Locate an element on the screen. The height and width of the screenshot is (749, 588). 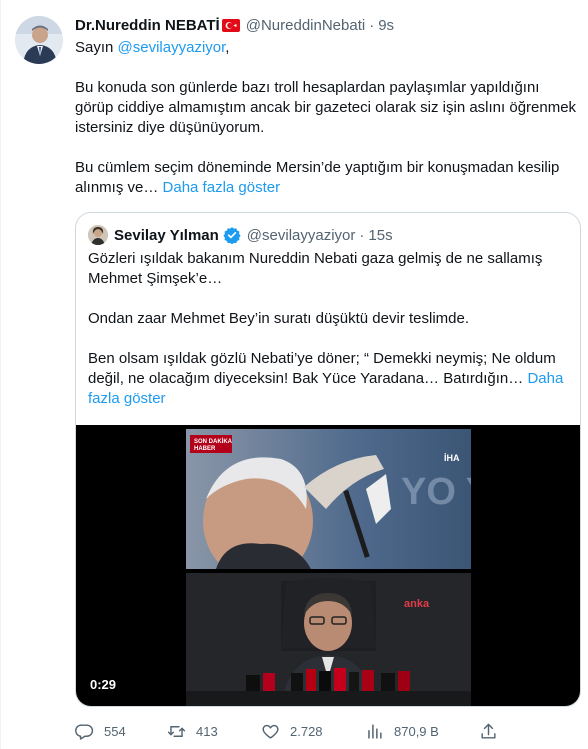
flag-icon is located at coordinates (230, 25).